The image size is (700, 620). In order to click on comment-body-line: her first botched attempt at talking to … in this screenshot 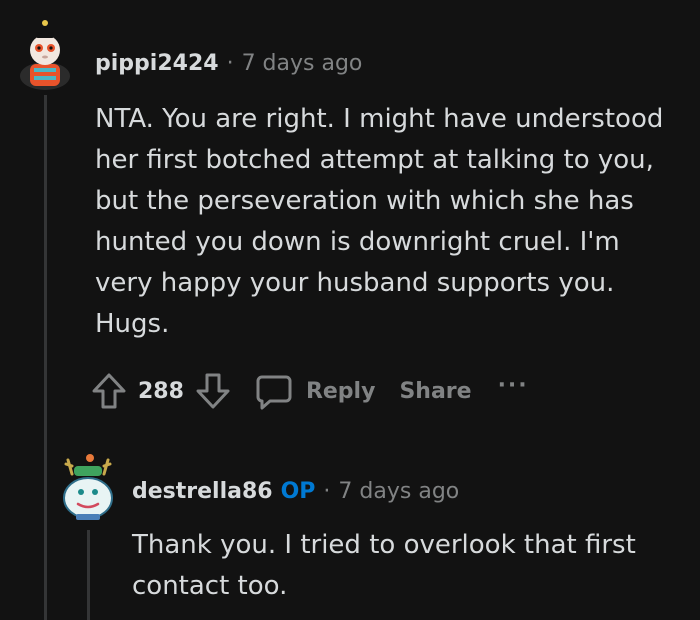, I will do `click(374, 160)`.